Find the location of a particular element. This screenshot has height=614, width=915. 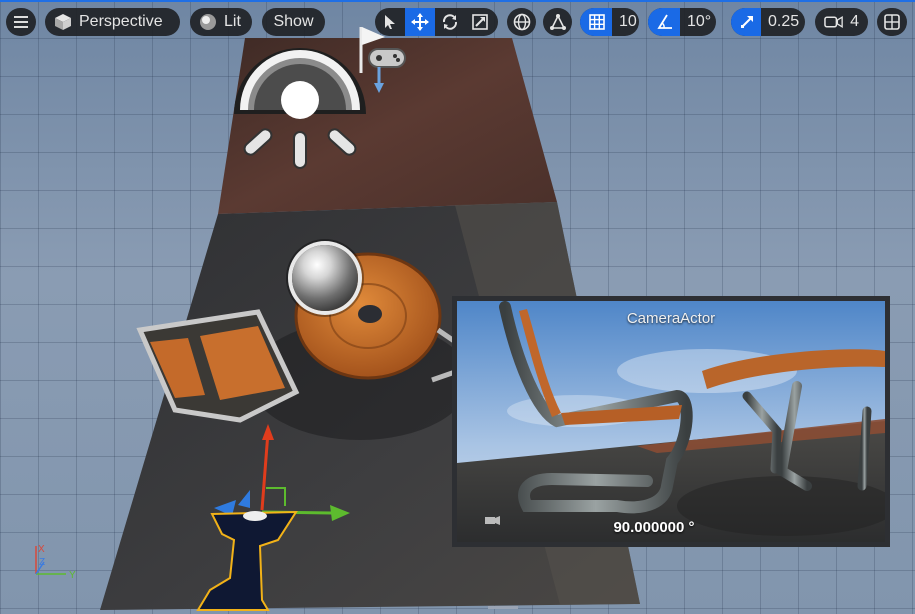

rotation-snap-toggle is located at coordinates (664, 22).